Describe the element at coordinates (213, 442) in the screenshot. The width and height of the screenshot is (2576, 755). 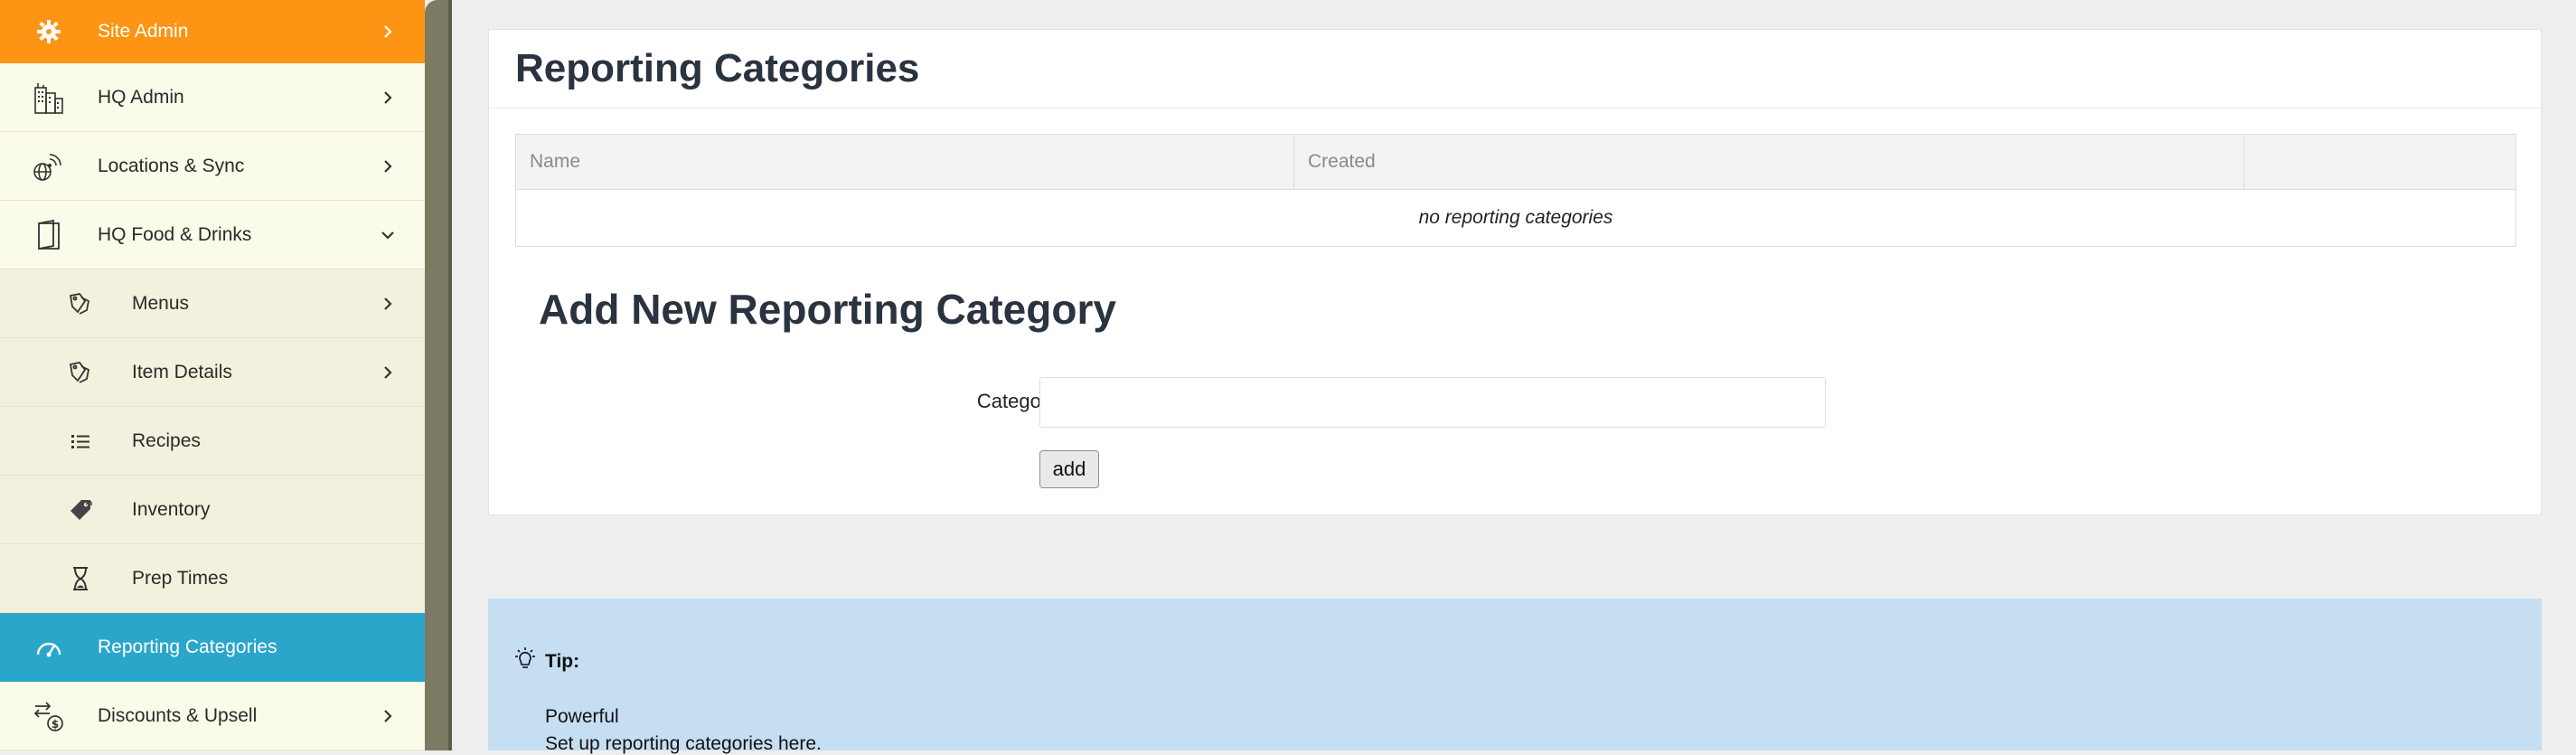
I see `sidebar-item-recipes: Recipes` at that location.